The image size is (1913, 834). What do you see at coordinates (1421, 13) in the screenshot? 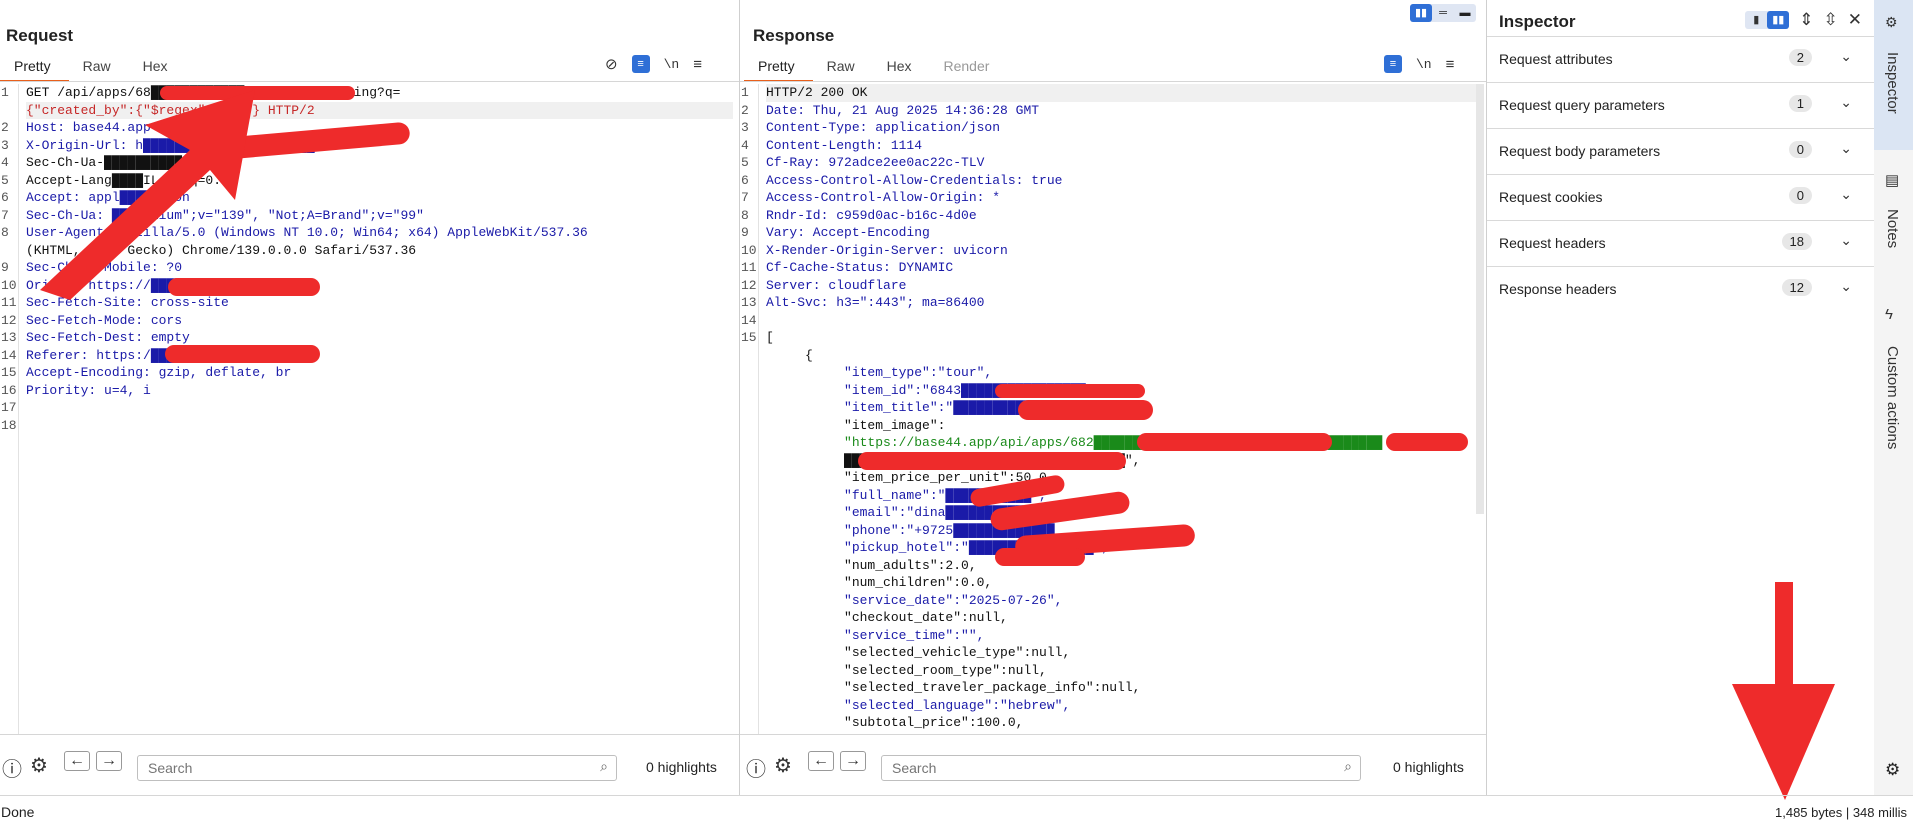
I see `split-vertical-icon: ▮▮` at bounding box center [1421, 13].